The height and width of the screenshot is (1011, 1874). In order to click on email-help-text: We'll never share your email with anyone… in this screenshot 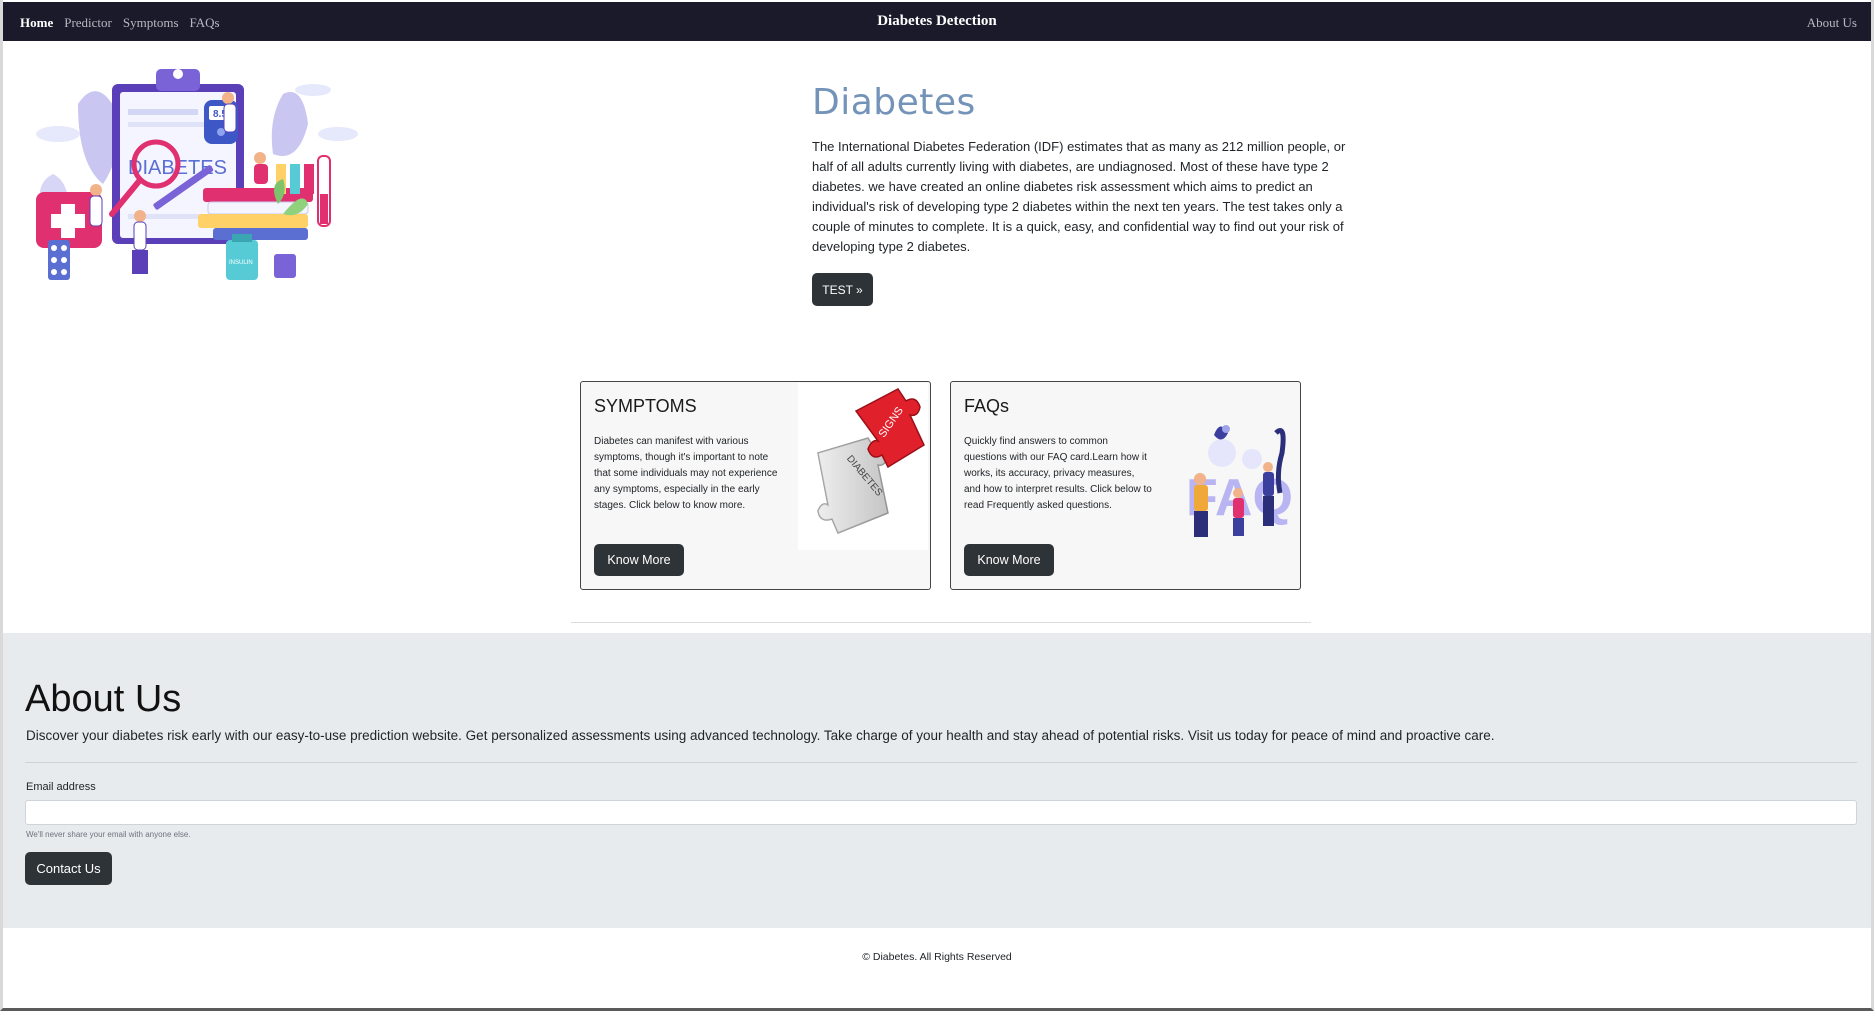, I will do `click(108, 834)`.